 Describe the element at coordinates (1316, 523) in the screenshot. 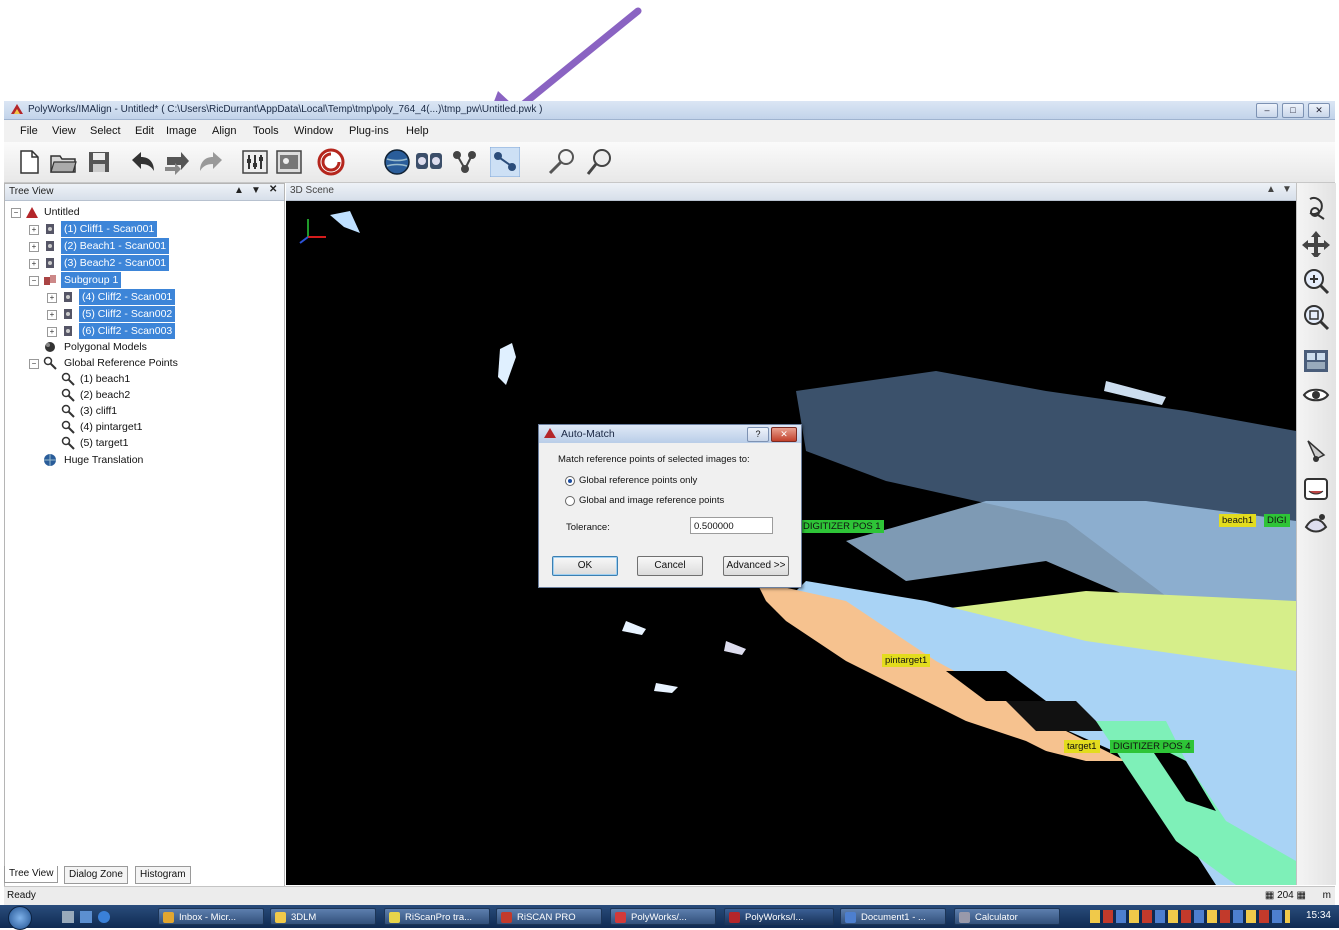

I see `clipping-icon` at that location.